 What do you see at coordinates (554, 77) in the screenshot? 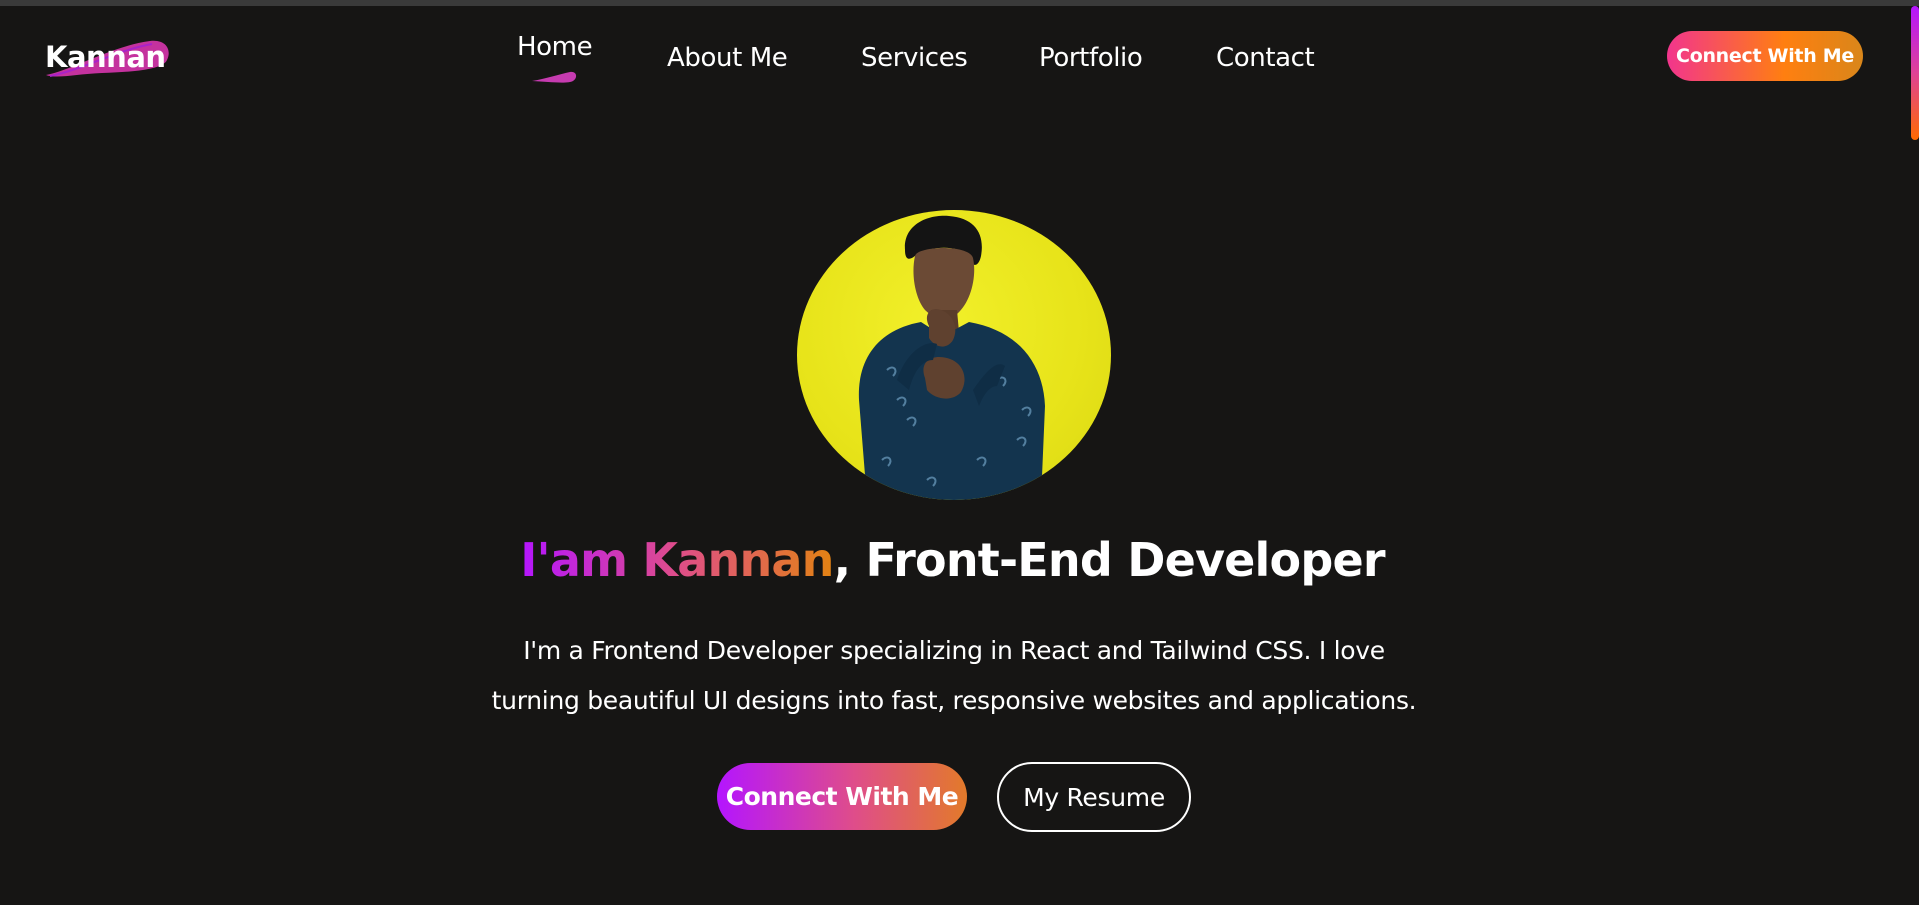
I see `underline-swoosh-icon` at bounding box center [554, 77].